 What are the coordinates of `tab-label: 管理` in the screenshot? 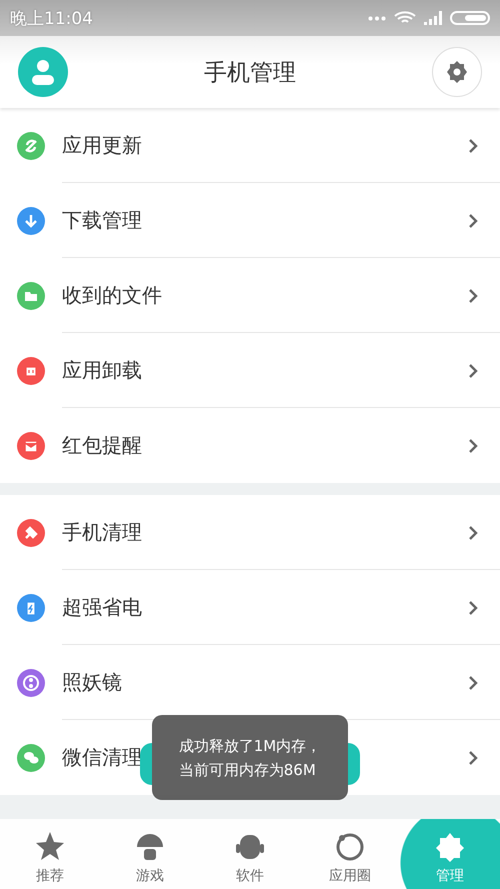 It's located at (450, 876).